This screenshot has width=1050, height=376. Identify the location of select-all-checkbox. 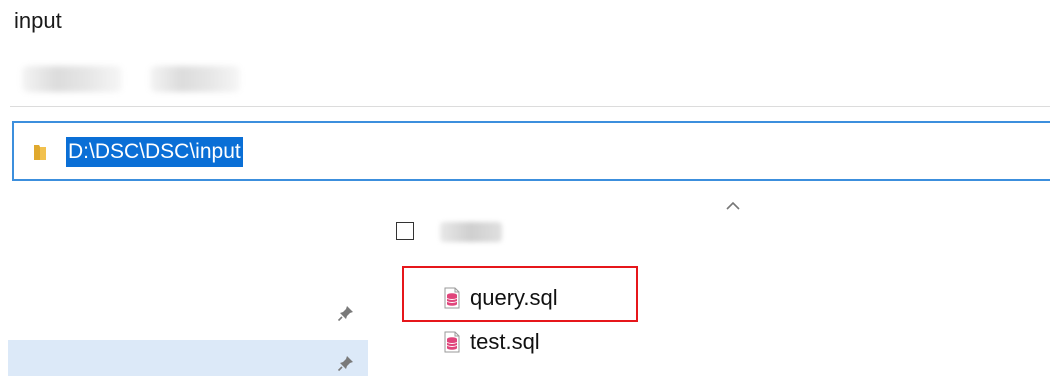
(405, 231).